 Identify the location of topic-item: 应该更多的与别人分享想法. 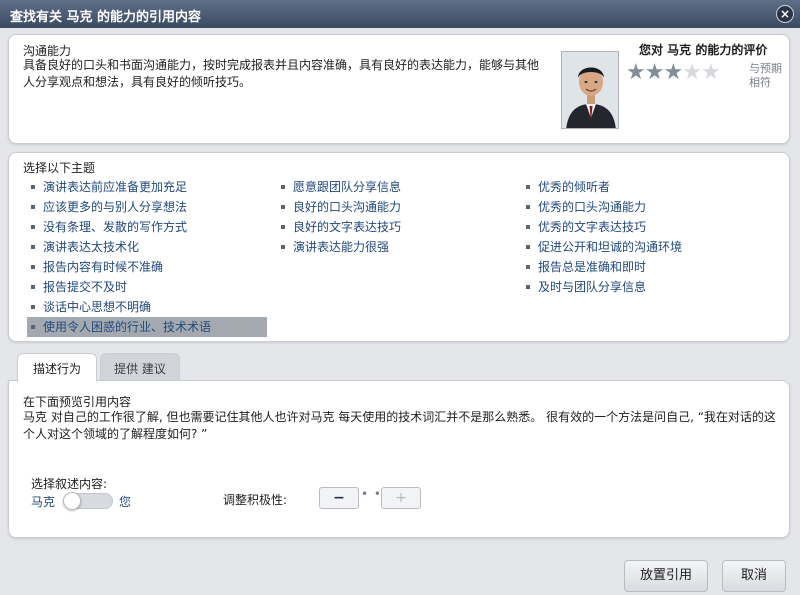
(147, 207).